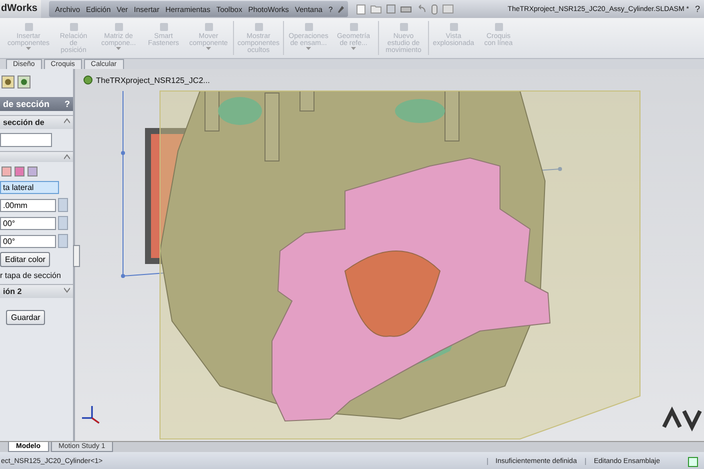  I want to click on rebuild-icon, so click(448, 9).